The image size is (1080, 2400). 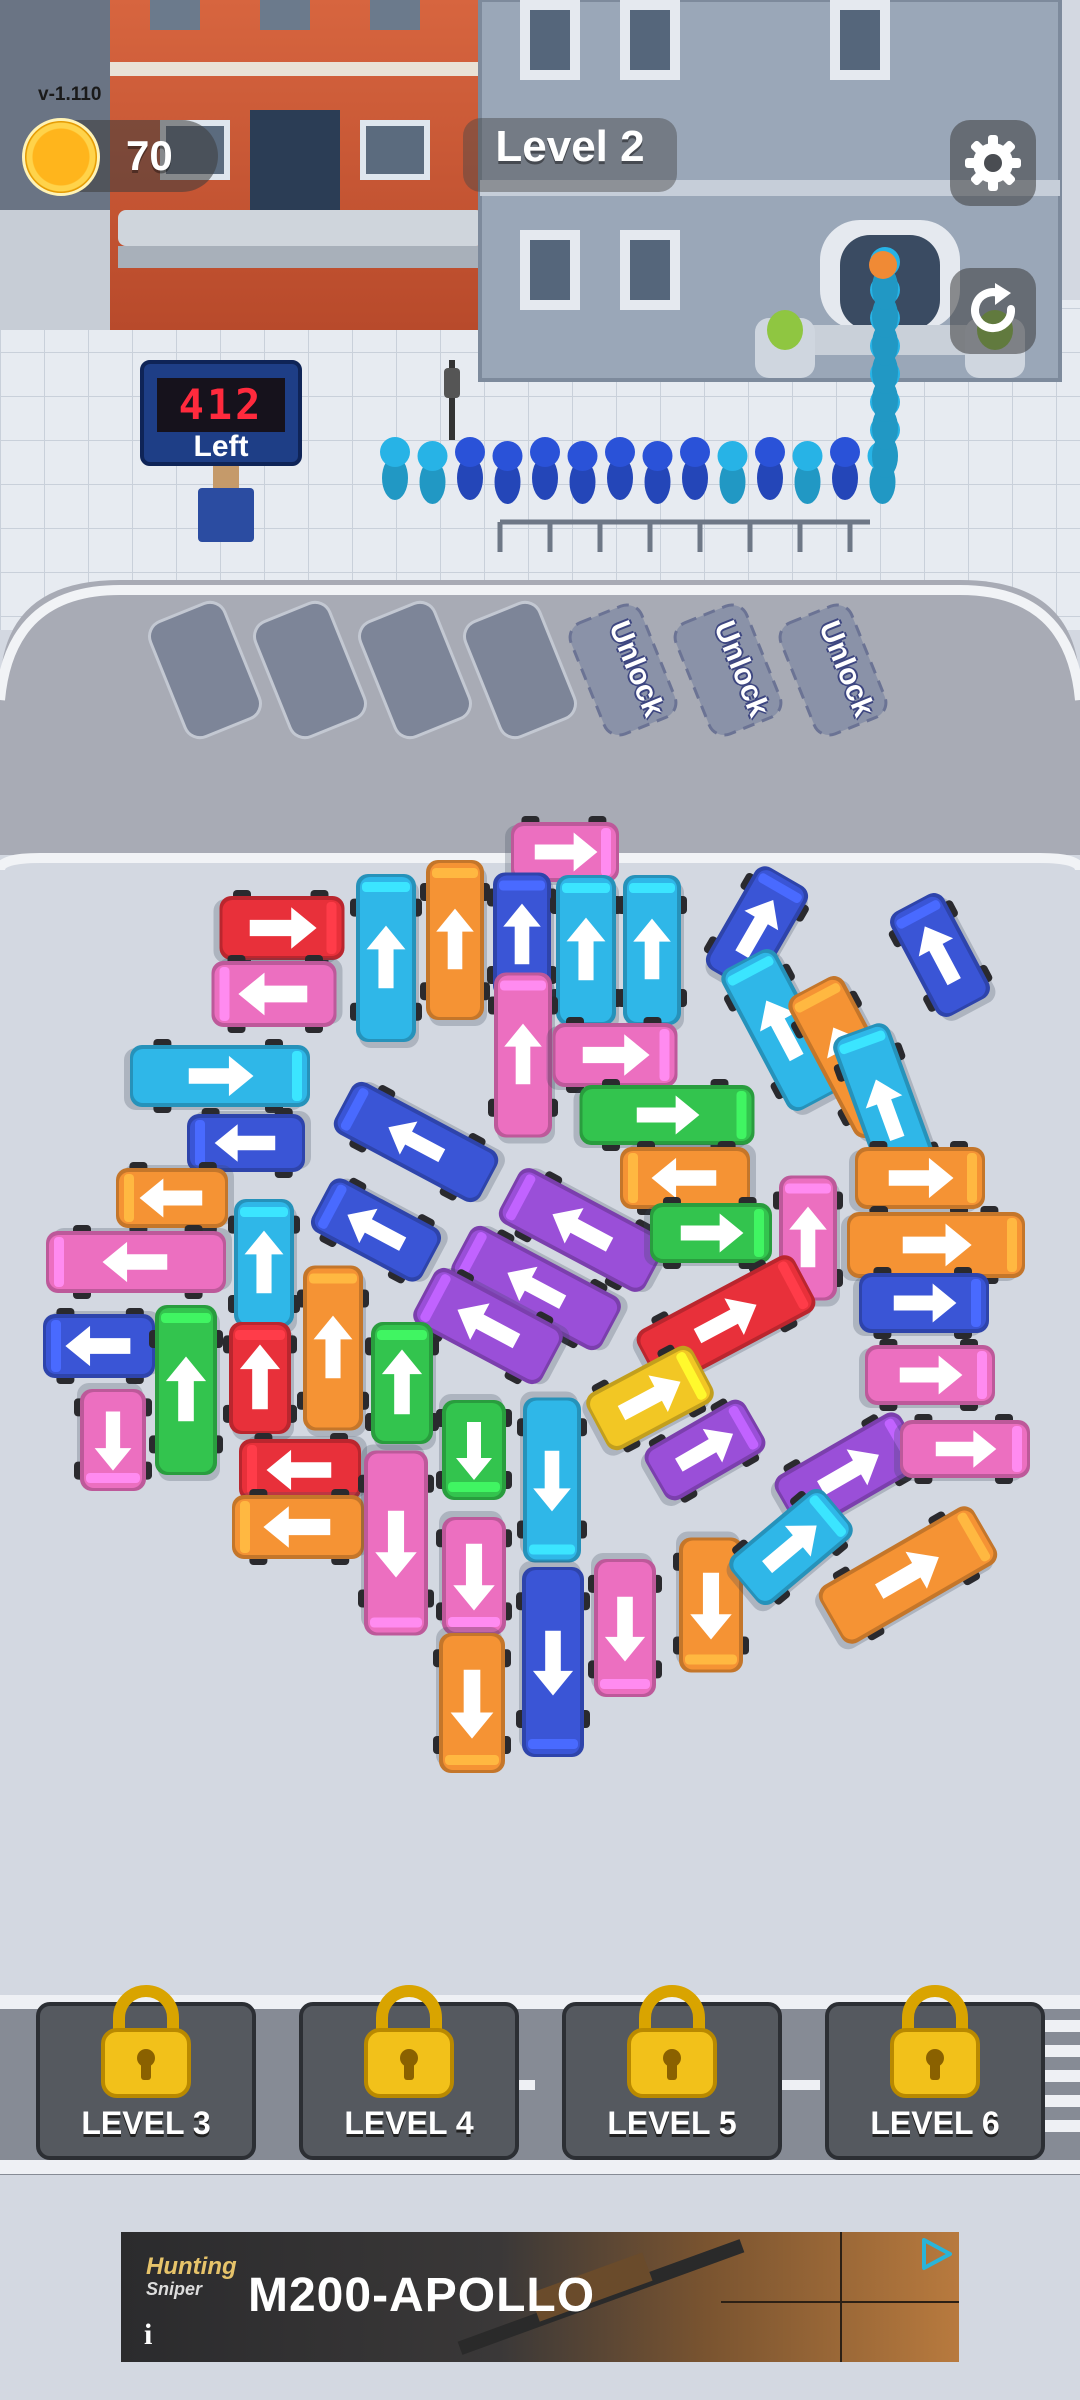 I want to click on coin-count: 70, so click(x=149, y=155).